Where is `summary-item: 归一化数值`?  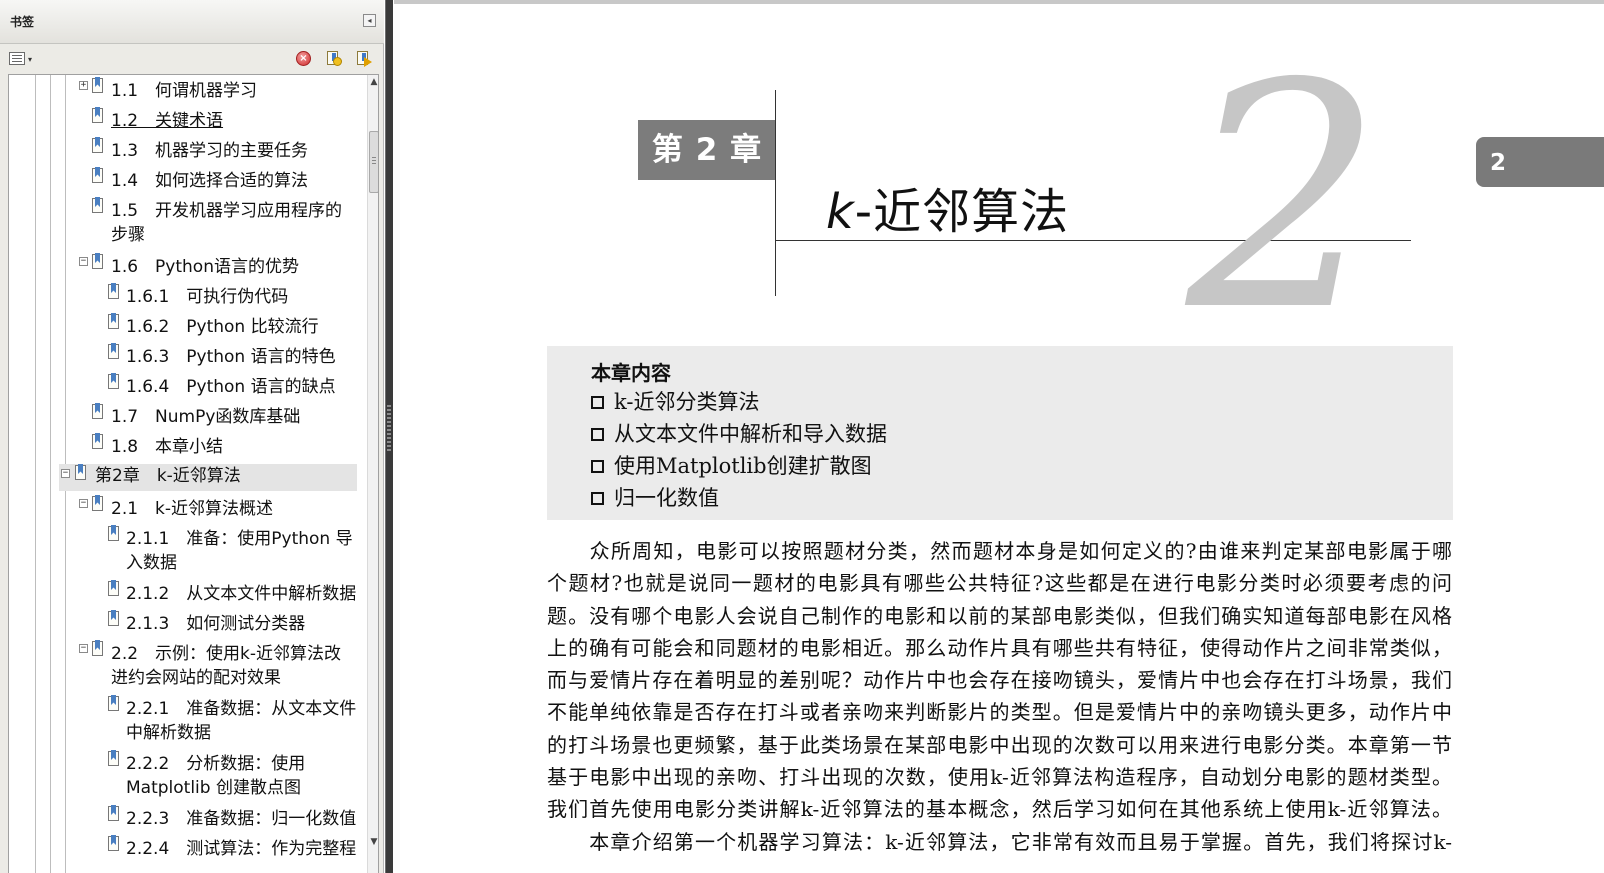 summary-item: 归一化数值 is located at coordinates (655, 497).